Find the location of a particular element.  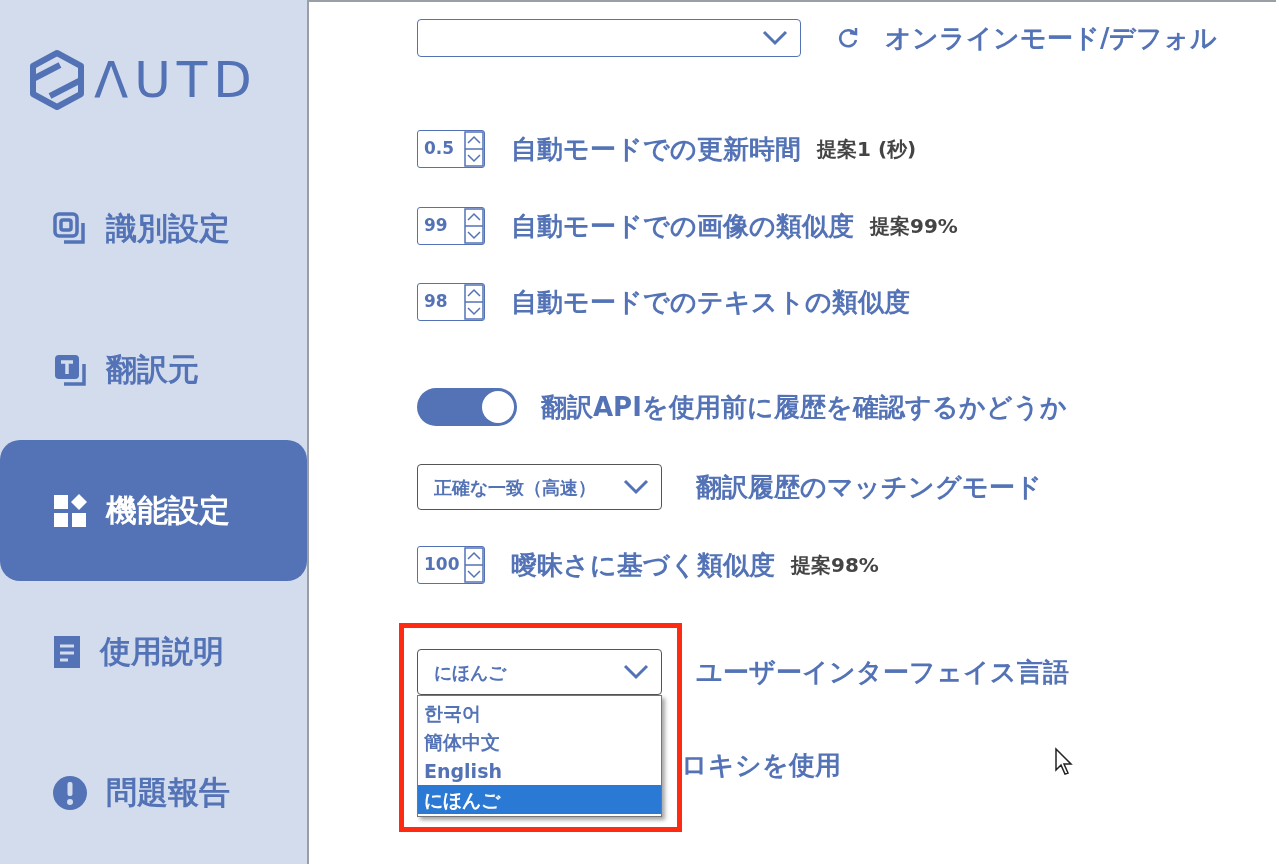

number-spinbox: 99 is located at coordinates (451, 226).